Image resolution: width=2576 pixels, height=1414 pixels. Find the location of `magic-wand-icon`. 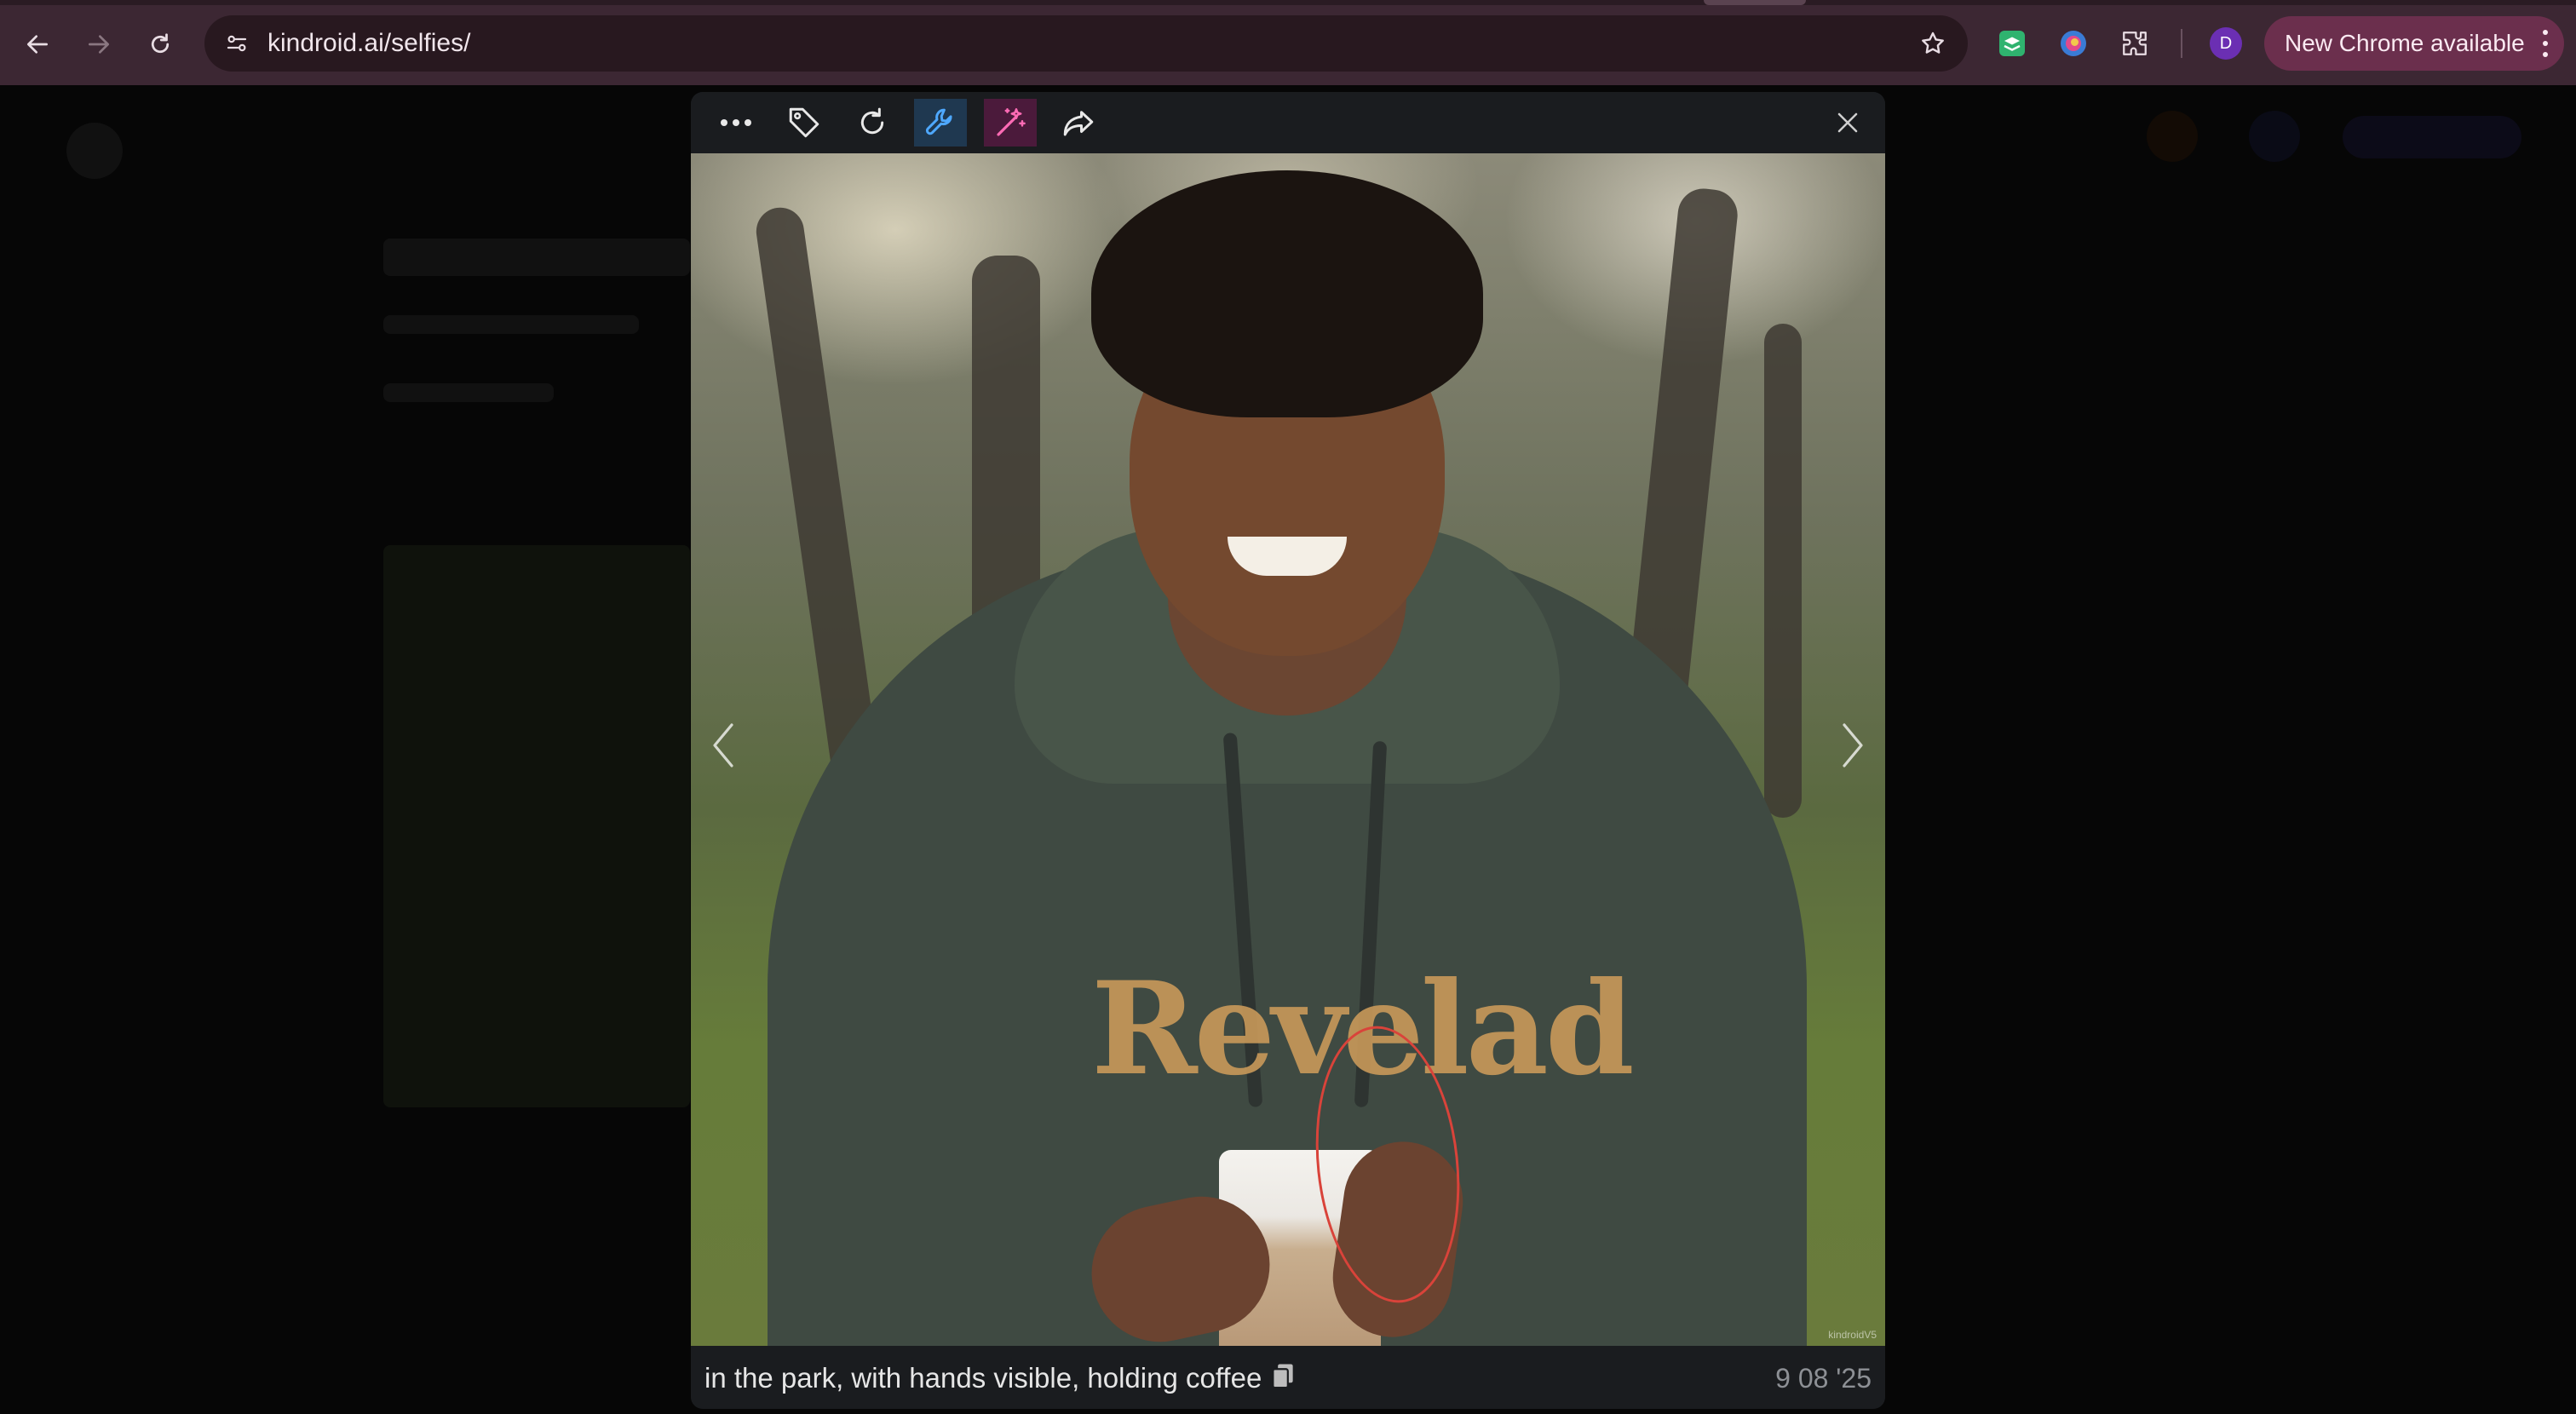

magic-wand-icon is located at coordinates (1012, 122).